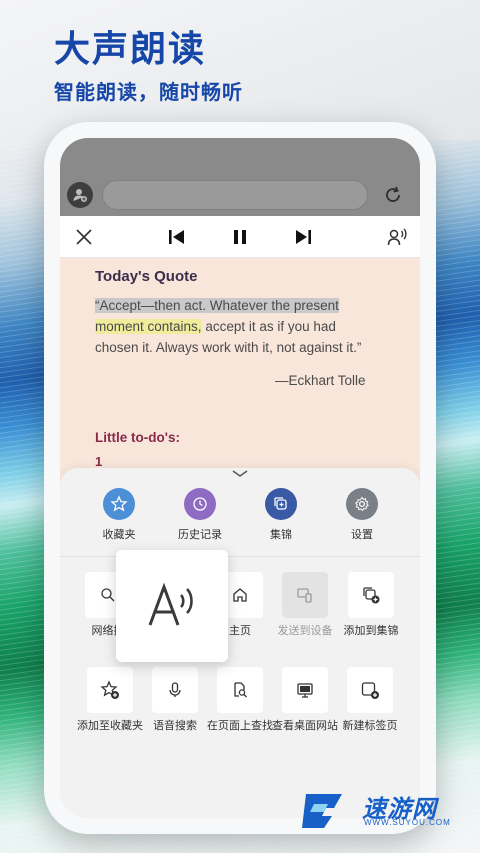  I want to click on gear-icon, so click(362, 504).